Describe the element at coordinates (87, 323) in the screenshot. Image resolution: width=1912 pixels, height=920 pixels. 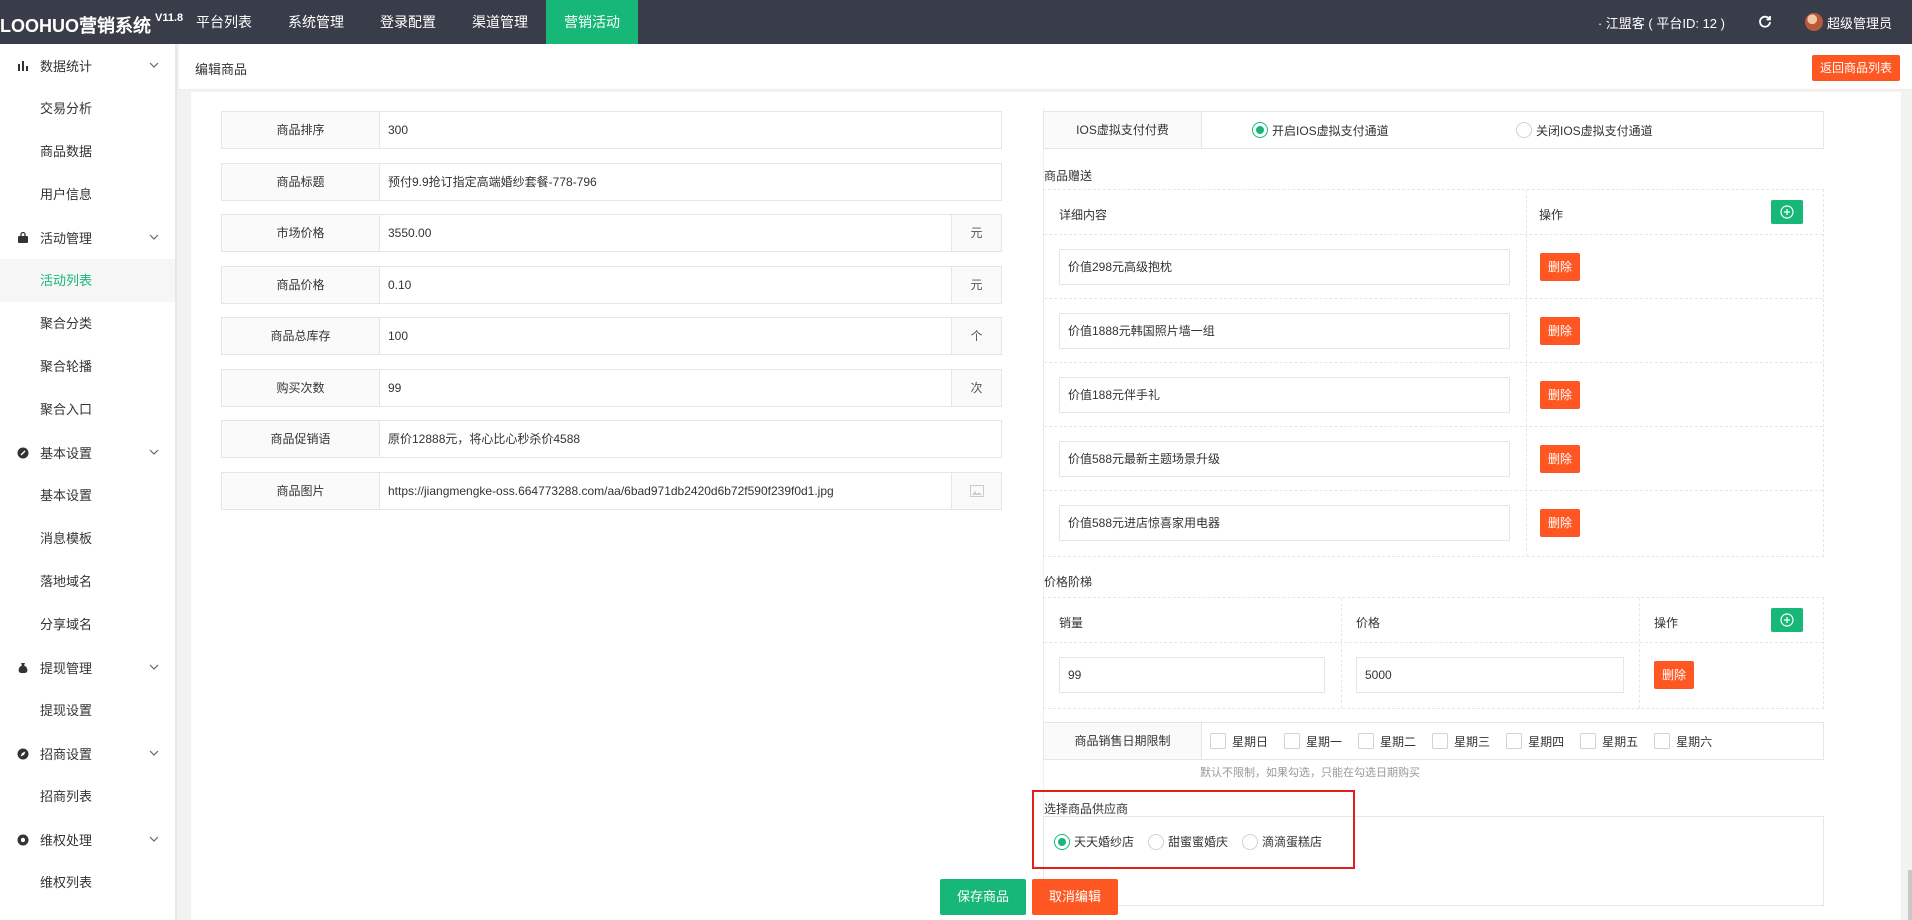
I see `sidebar-item-aggregate-category: 聚合分类` at that location.